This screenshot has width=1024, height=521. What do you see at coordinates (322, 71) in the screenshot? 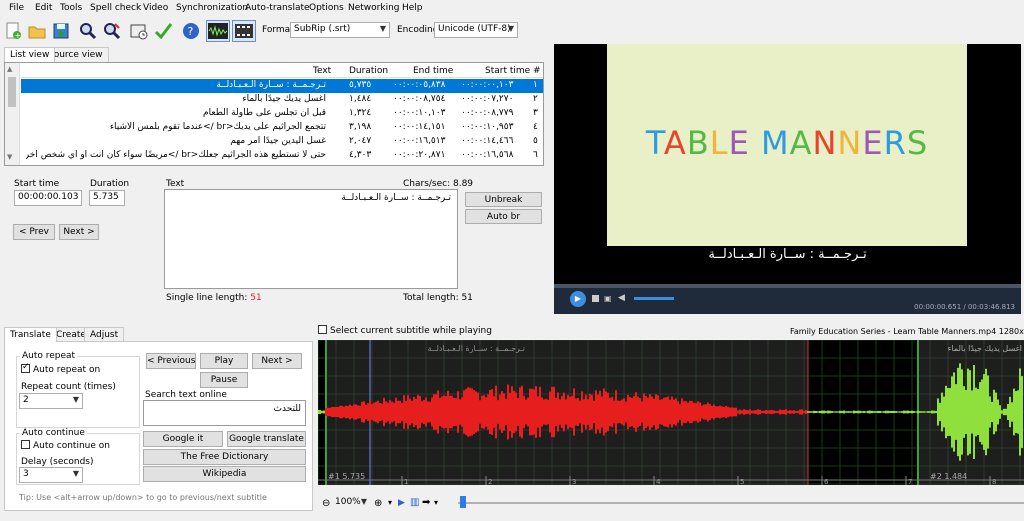
I see `header-text: Text` at bounding box center [322, 71].